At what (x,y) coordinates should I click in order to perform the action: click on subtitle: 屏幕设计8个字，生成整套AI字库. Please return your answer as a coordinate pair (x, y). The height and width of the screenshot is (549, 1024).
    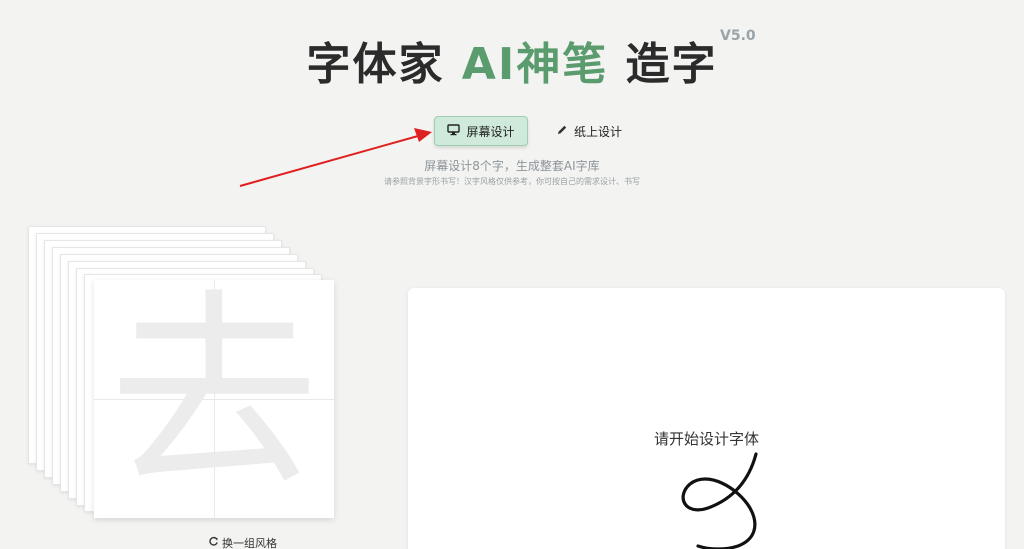
    Looking at the image, I should click on (512, 166).